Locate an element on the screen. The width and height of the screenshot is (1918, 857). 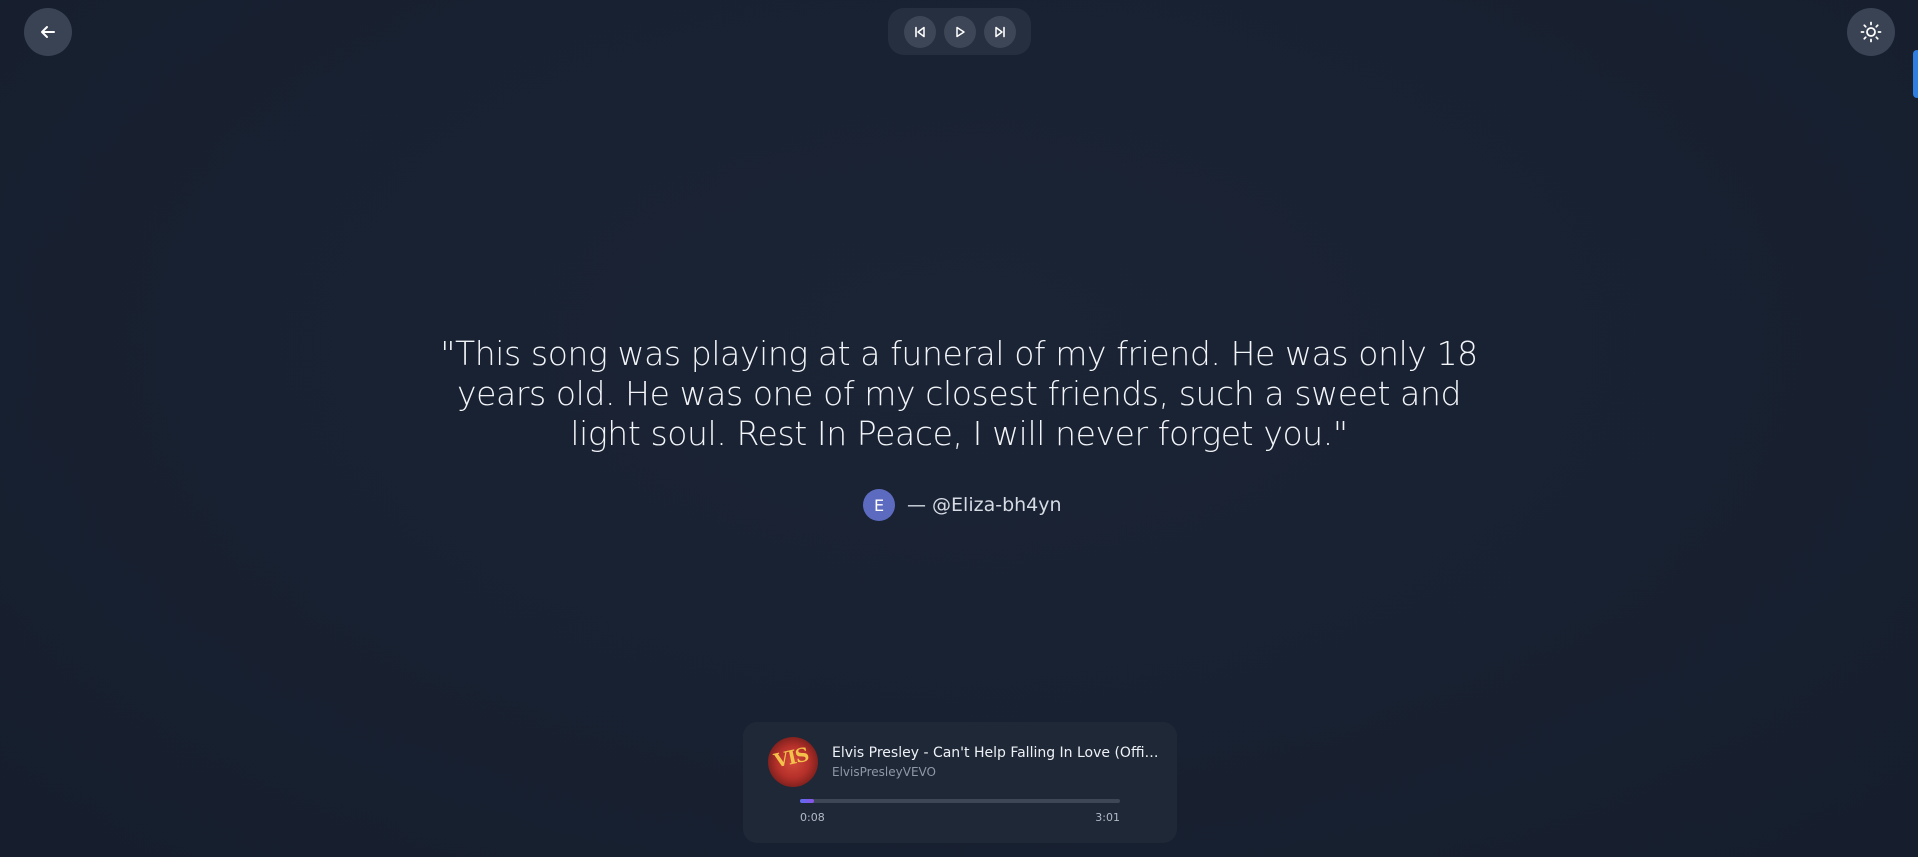
back-button is located at coordinates (48, 32).